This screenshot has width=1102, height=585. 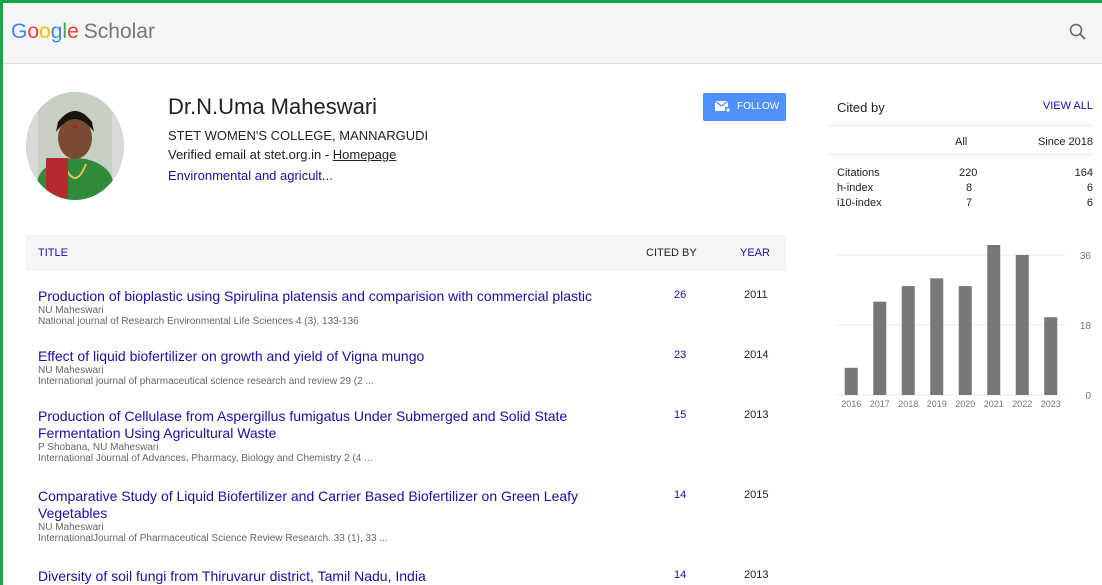 What do you see at coordinates (723, 107) in the screenshot?
I see `email-plus-icon` at bounding box center [723, 107].